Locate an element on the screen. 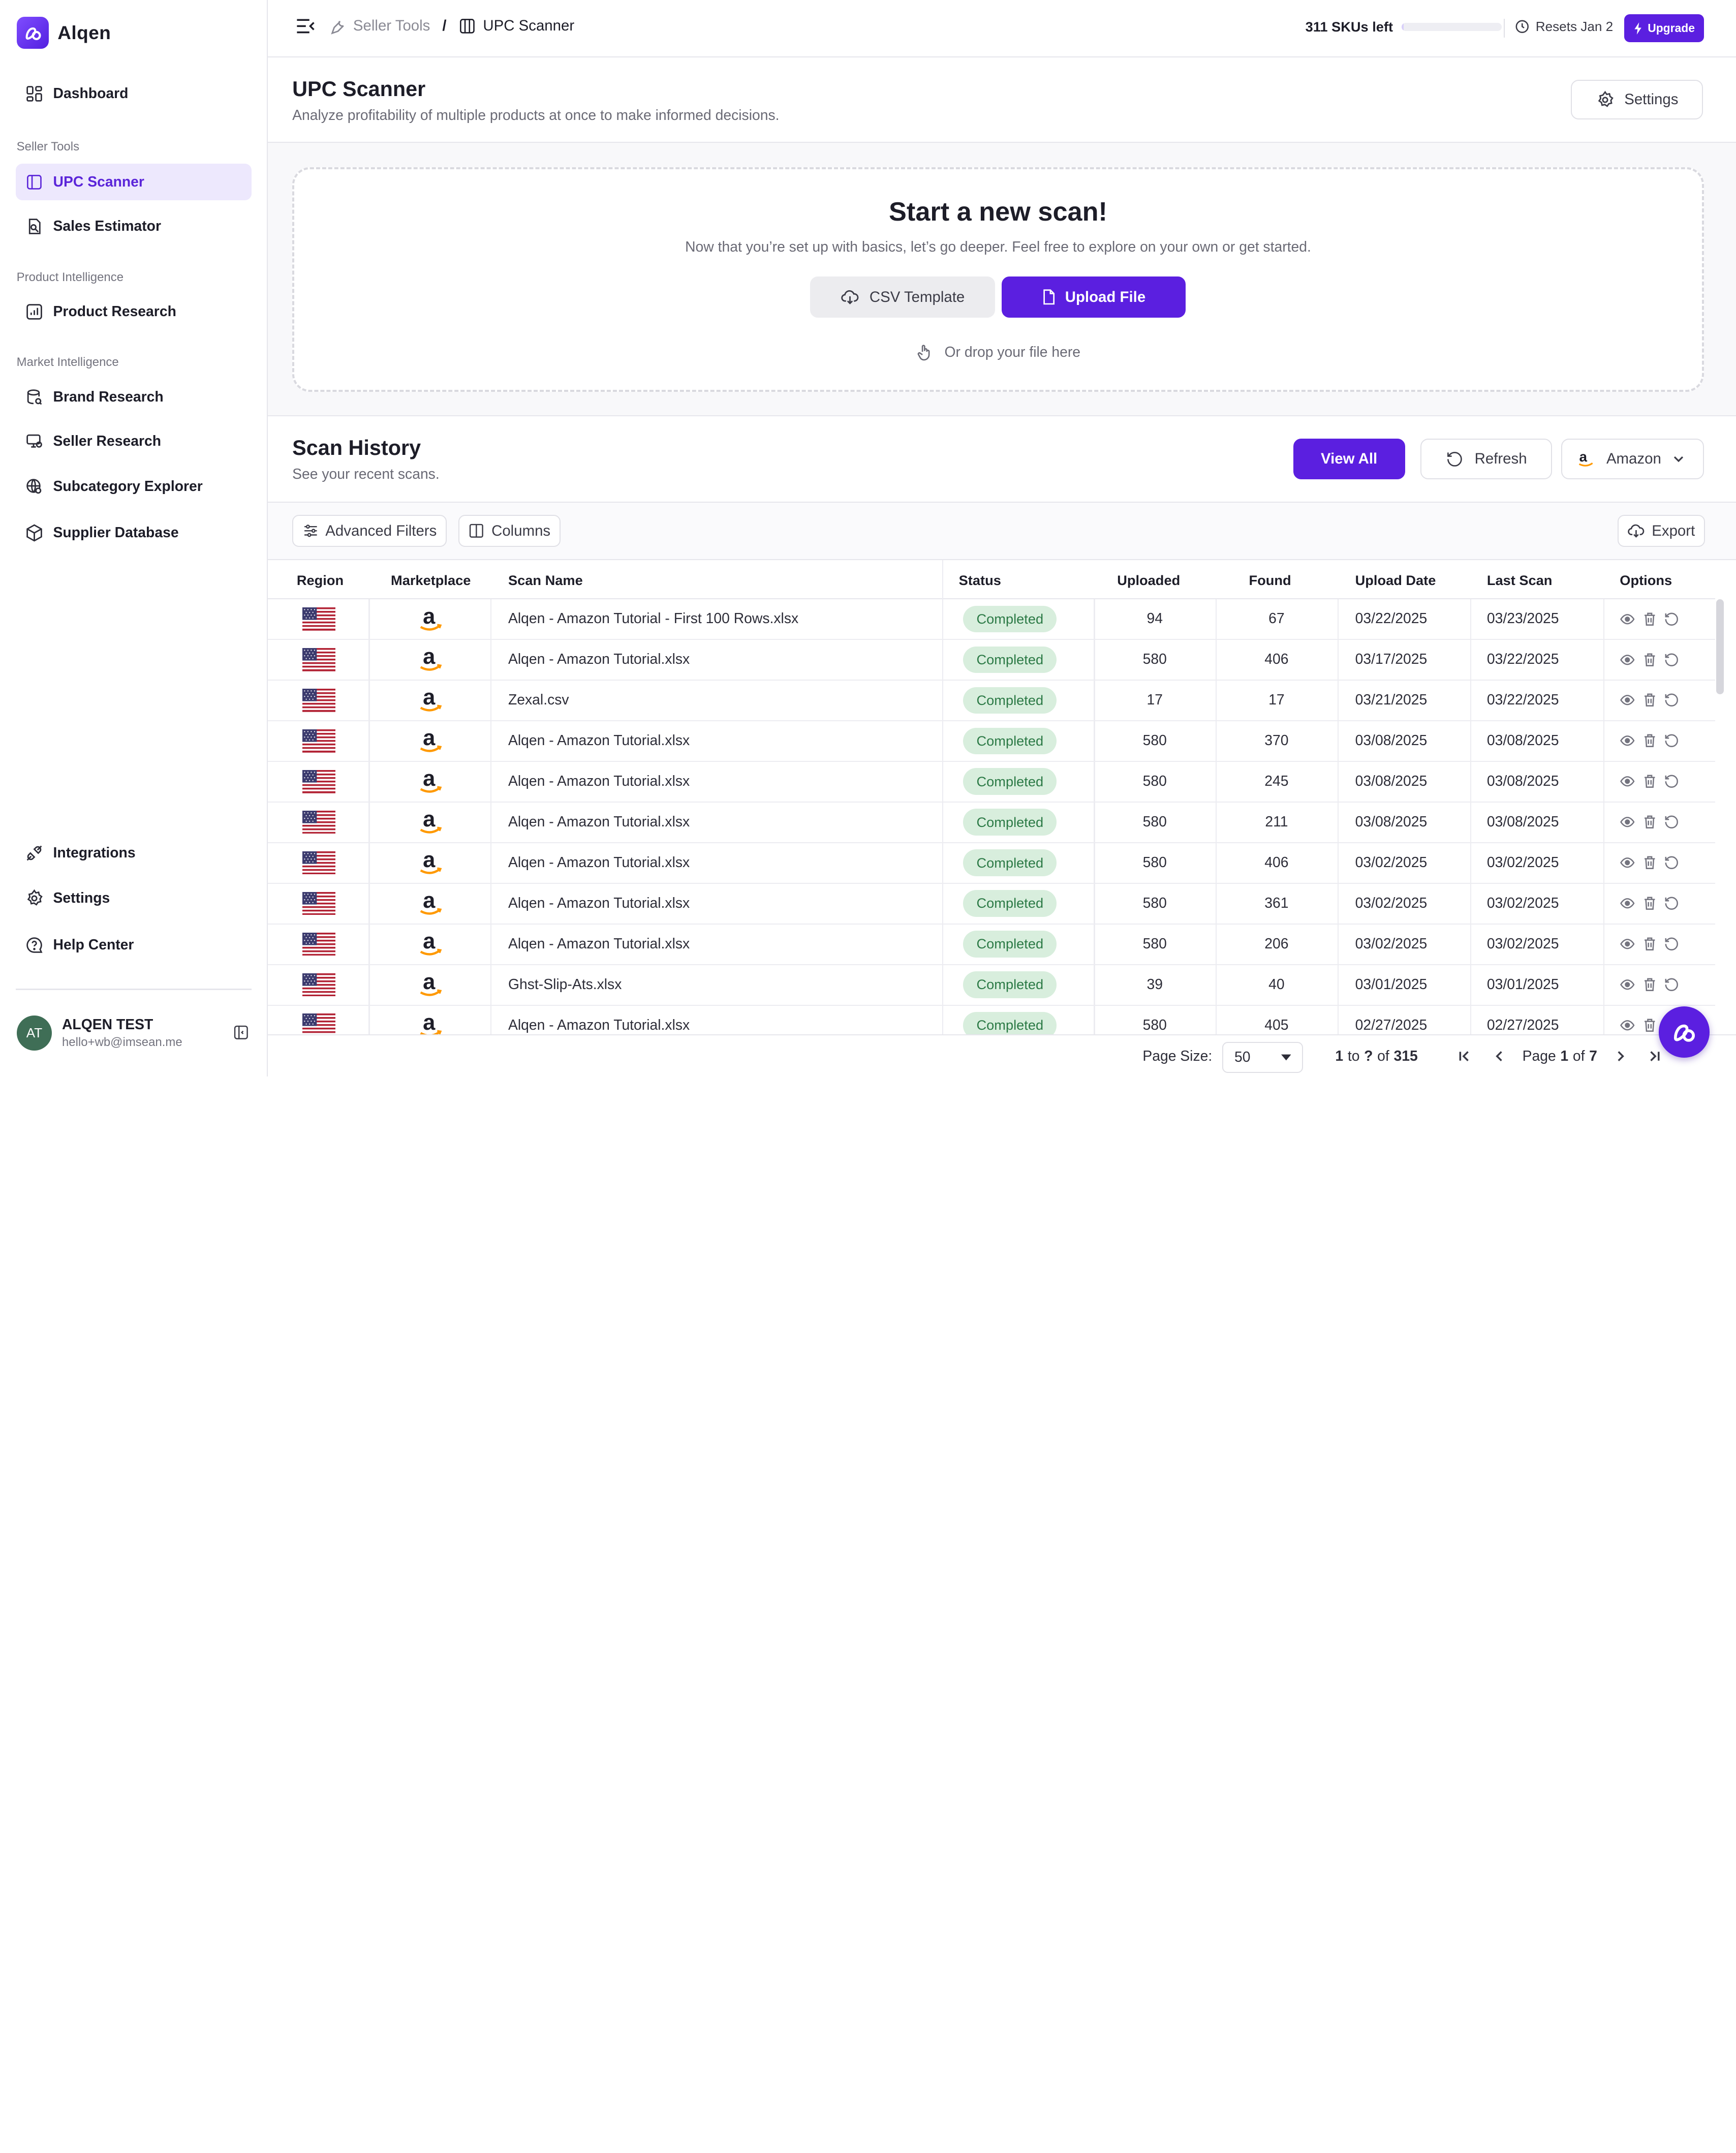 This screenshot has width=1736, height=2153. refresh-button: Refresh is located at coordinates (1486, 459).